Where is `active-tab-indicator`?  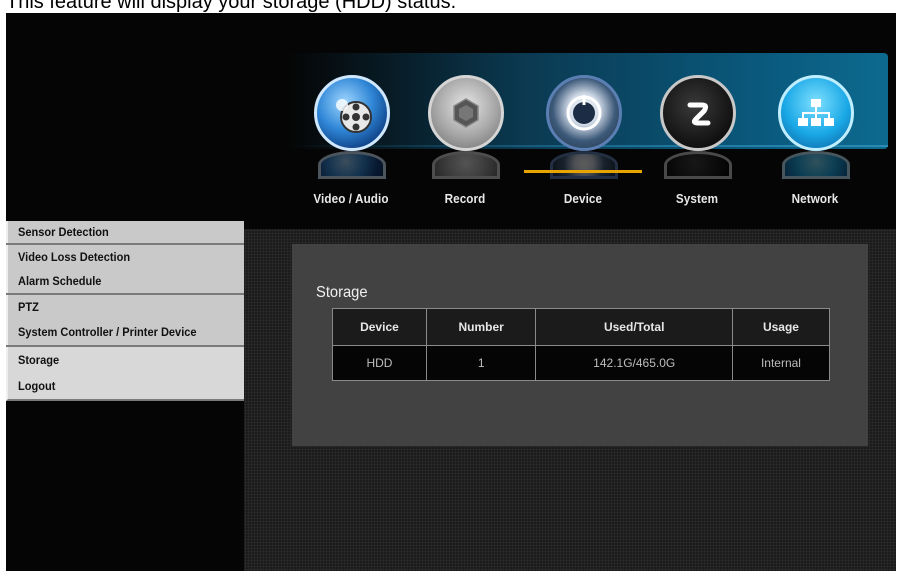
active-tab-indicator is located at coordinates (583, 171).